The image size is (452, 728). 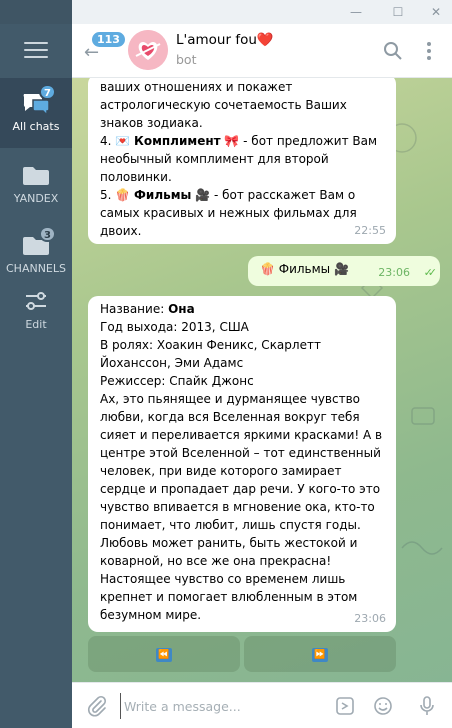 I want to click on microphone-icon, so click(x=427, y=706).